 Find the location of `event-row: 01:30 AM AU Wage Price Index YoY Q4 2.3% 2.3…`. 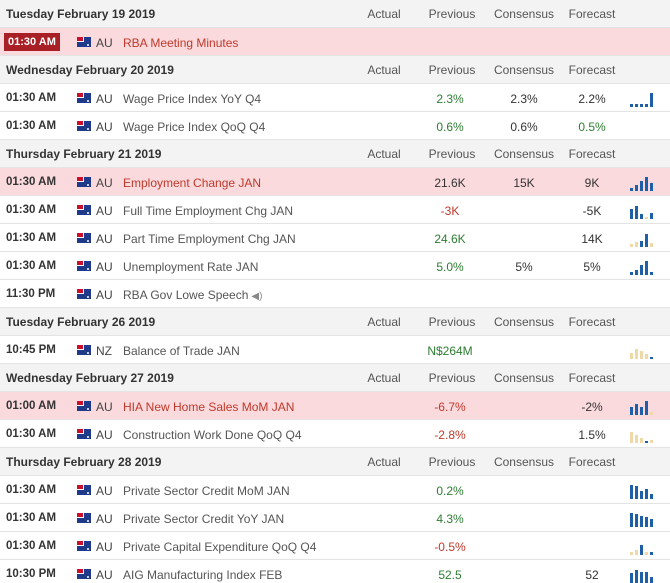

event-row: 01:30 AM AU Wage Price Index YoY Q4 2.3% 2.3… is located at coordinates (335, 98).